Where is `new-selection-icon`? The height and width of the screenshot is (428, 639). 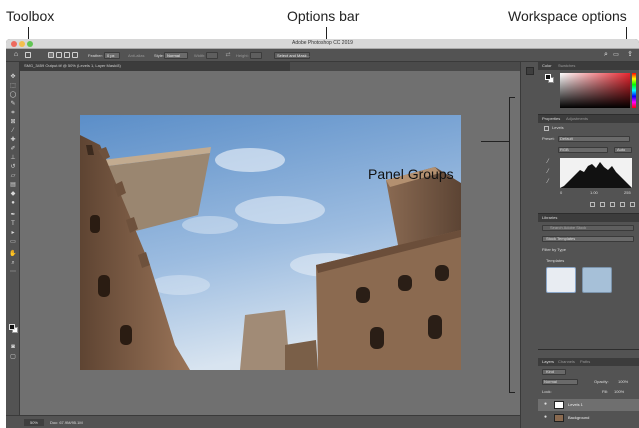
new-selection-icon is located at coordinates (51, 55).